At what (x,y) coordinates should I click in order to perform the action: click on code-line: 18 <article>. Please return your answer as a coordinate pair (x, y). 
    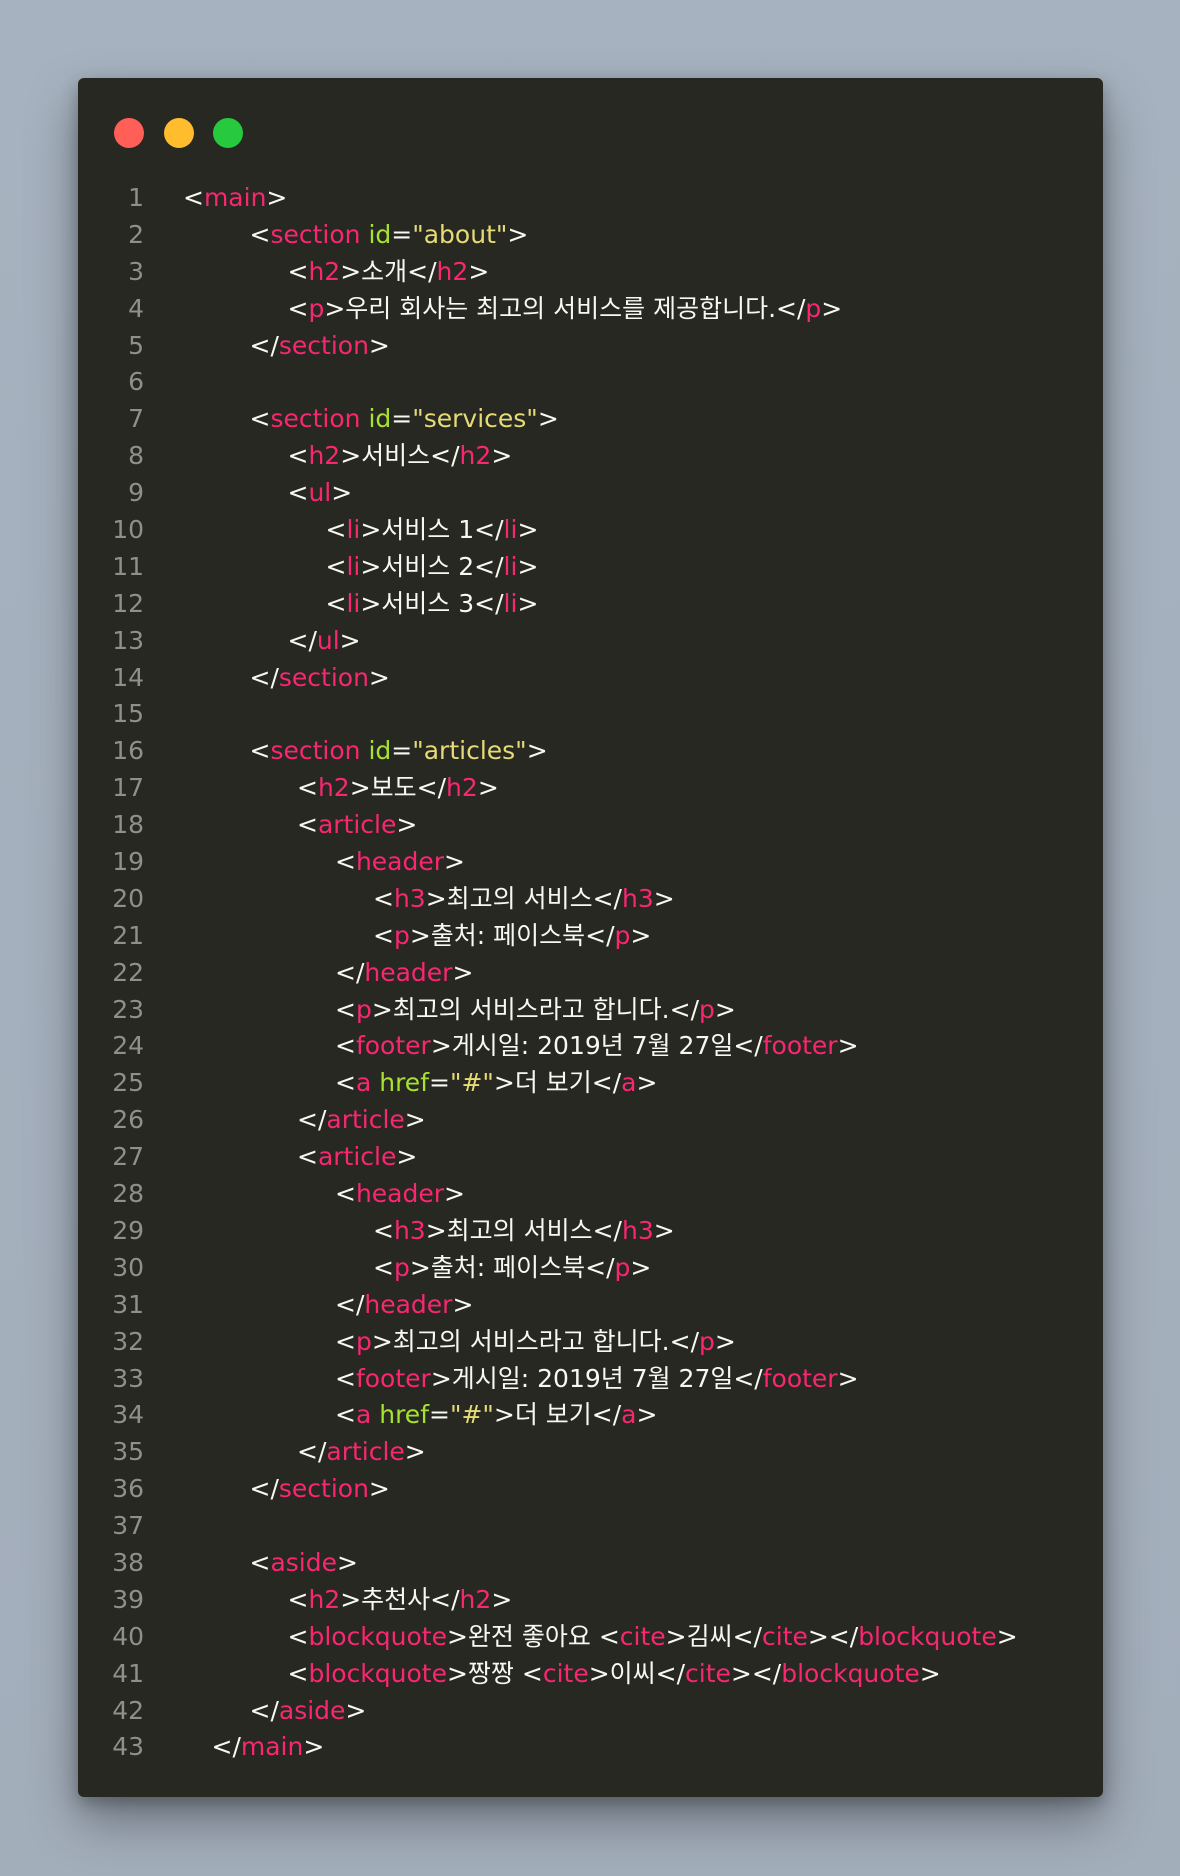
    Looking at the image, I should click on (590, 825).